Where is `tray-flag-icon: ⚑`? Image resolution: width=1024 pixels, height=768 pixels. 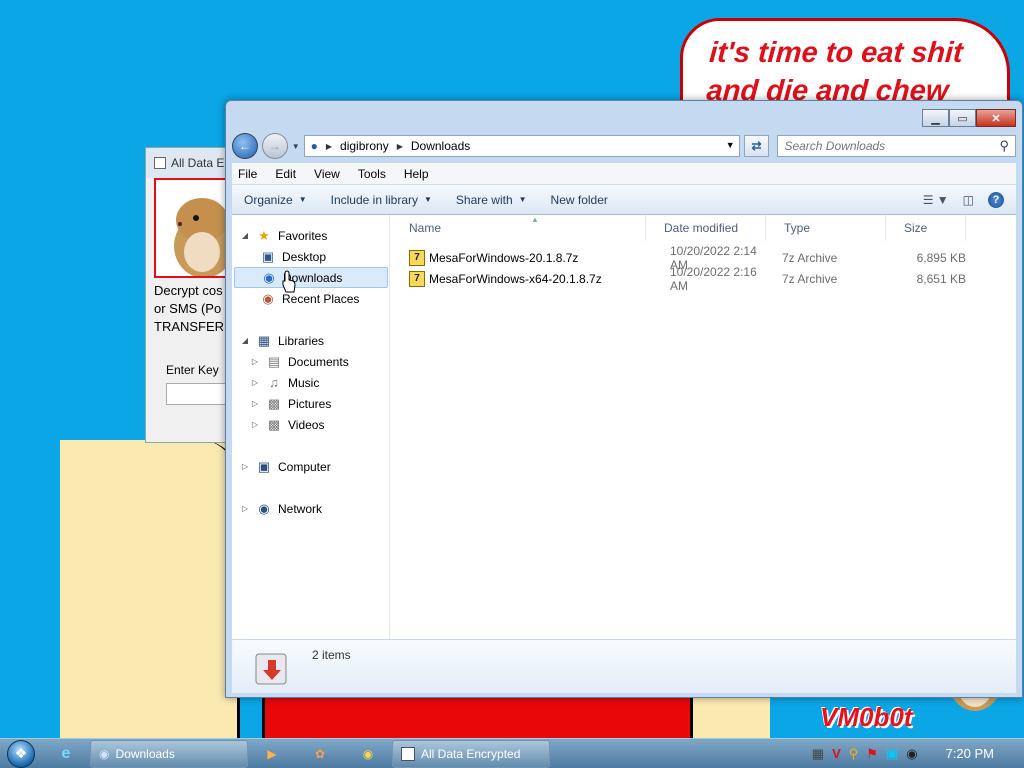
tray-flag-icon: ⚑ is located at coordinates (872, 754).